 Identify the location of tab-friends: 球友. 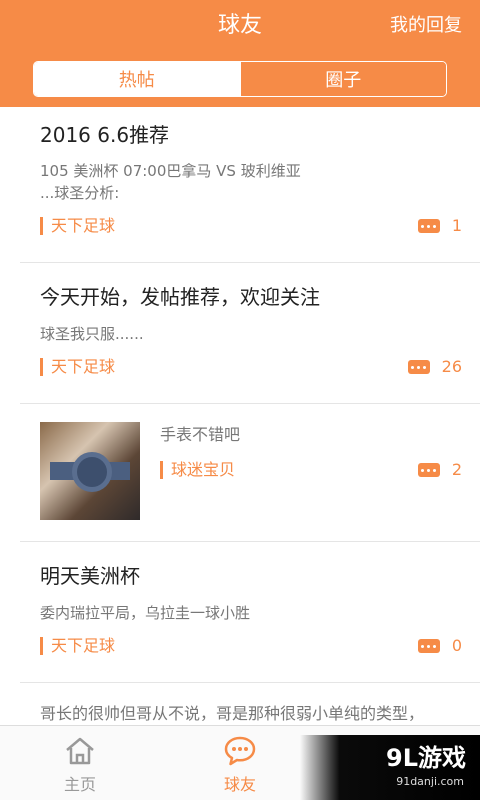
(240, 763).